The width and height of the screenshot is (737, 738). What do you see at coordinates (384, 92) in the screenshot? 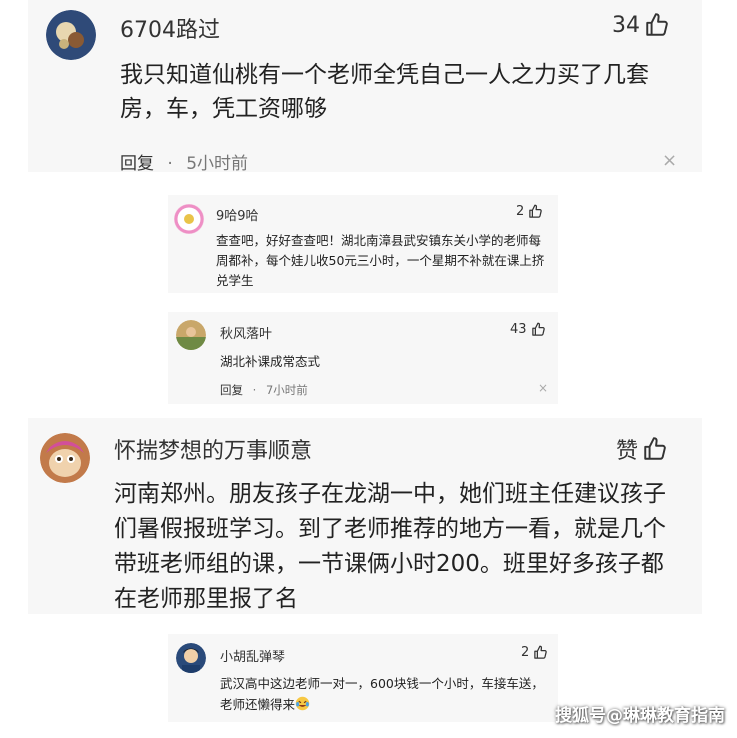
I see `comment-1-text: 我只知道仙桃有一个老师全凭自己一人之力买了几套房，车，凭工资哪够` at bounding box center [384, 92].